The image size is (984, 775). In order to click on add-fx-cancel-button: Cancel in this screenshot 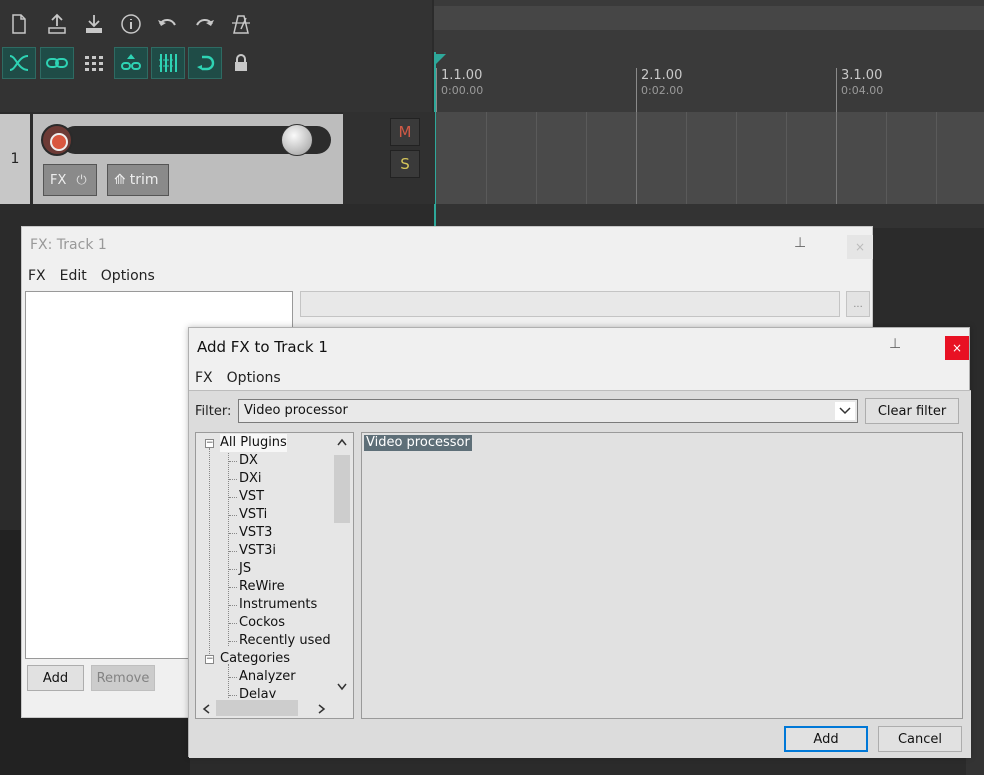, I will do `click(920, 739)`.